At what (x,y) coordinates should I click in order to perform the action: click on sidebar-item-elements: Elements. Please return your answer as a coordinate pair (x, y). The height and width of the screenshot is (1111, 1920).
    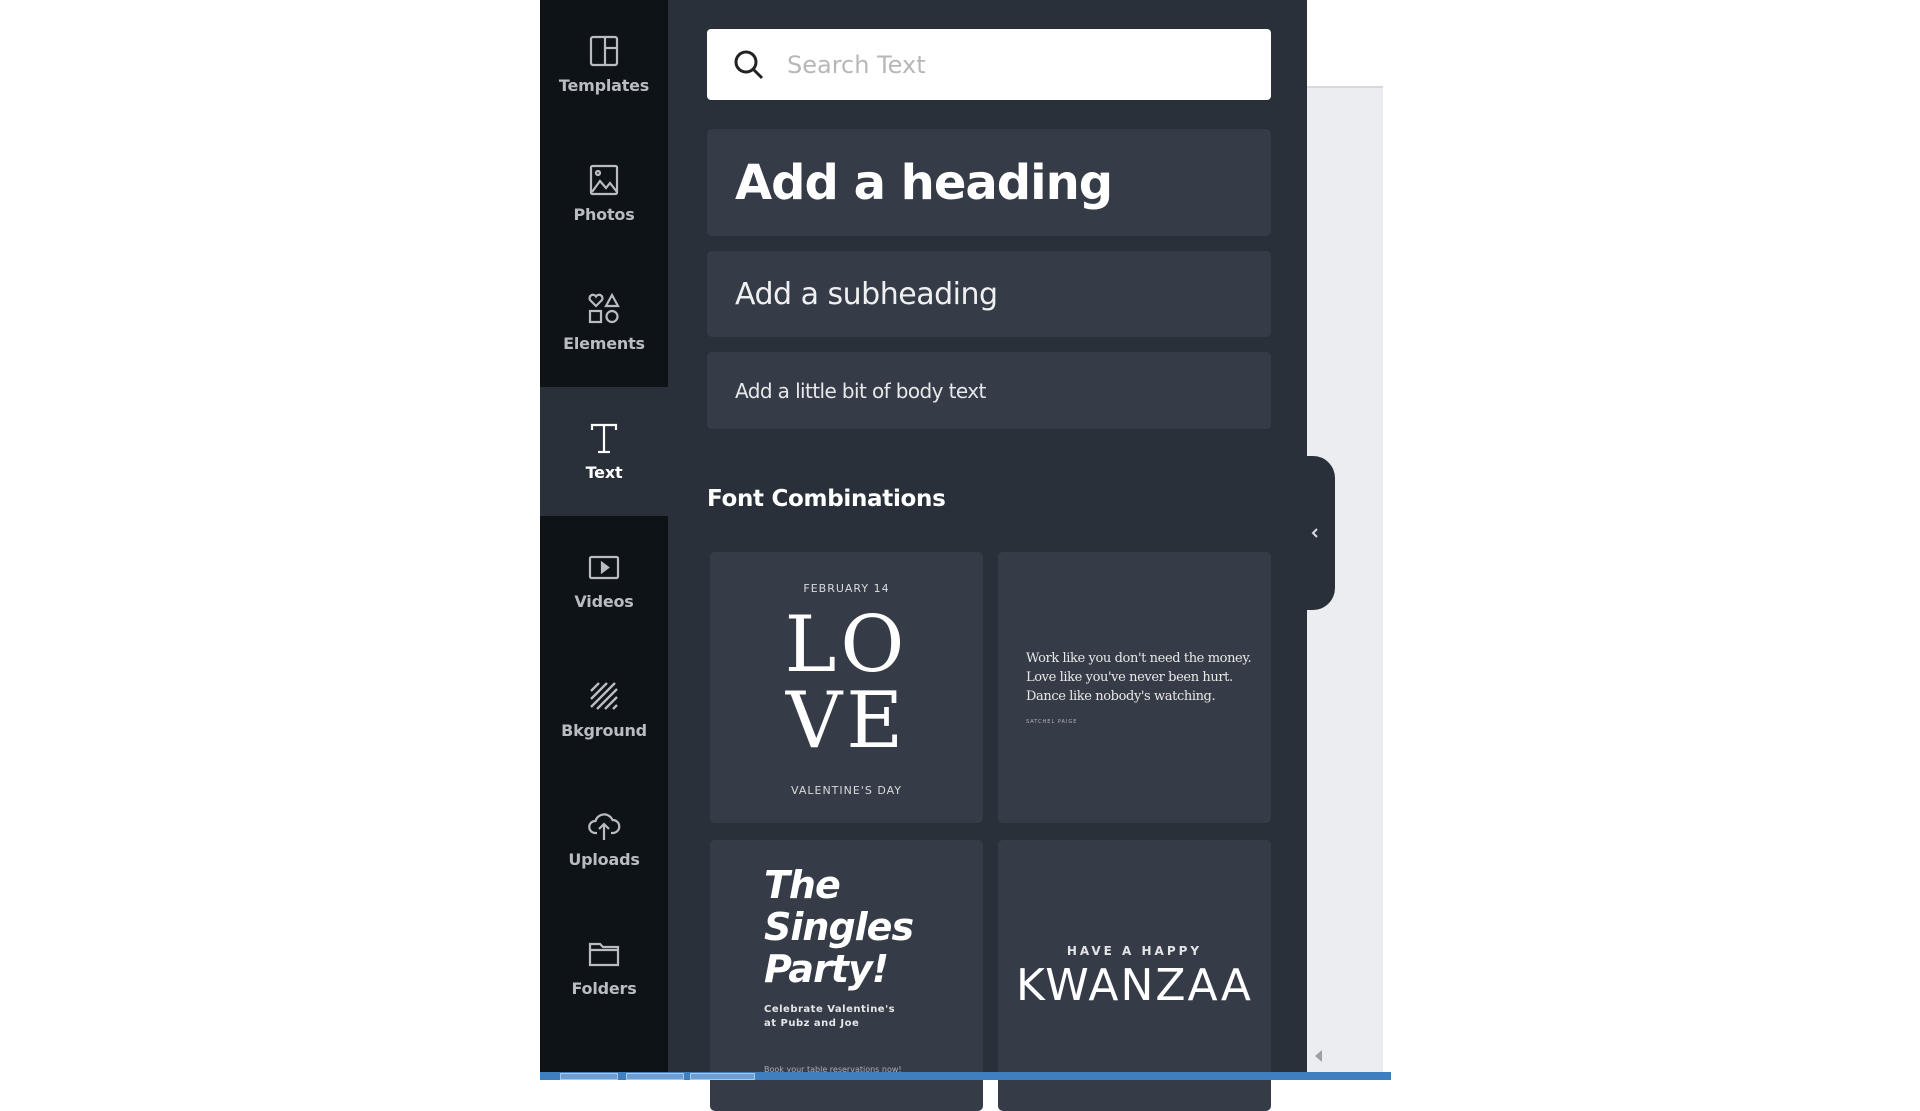
    Looking at the image, I should click on (604, 322).